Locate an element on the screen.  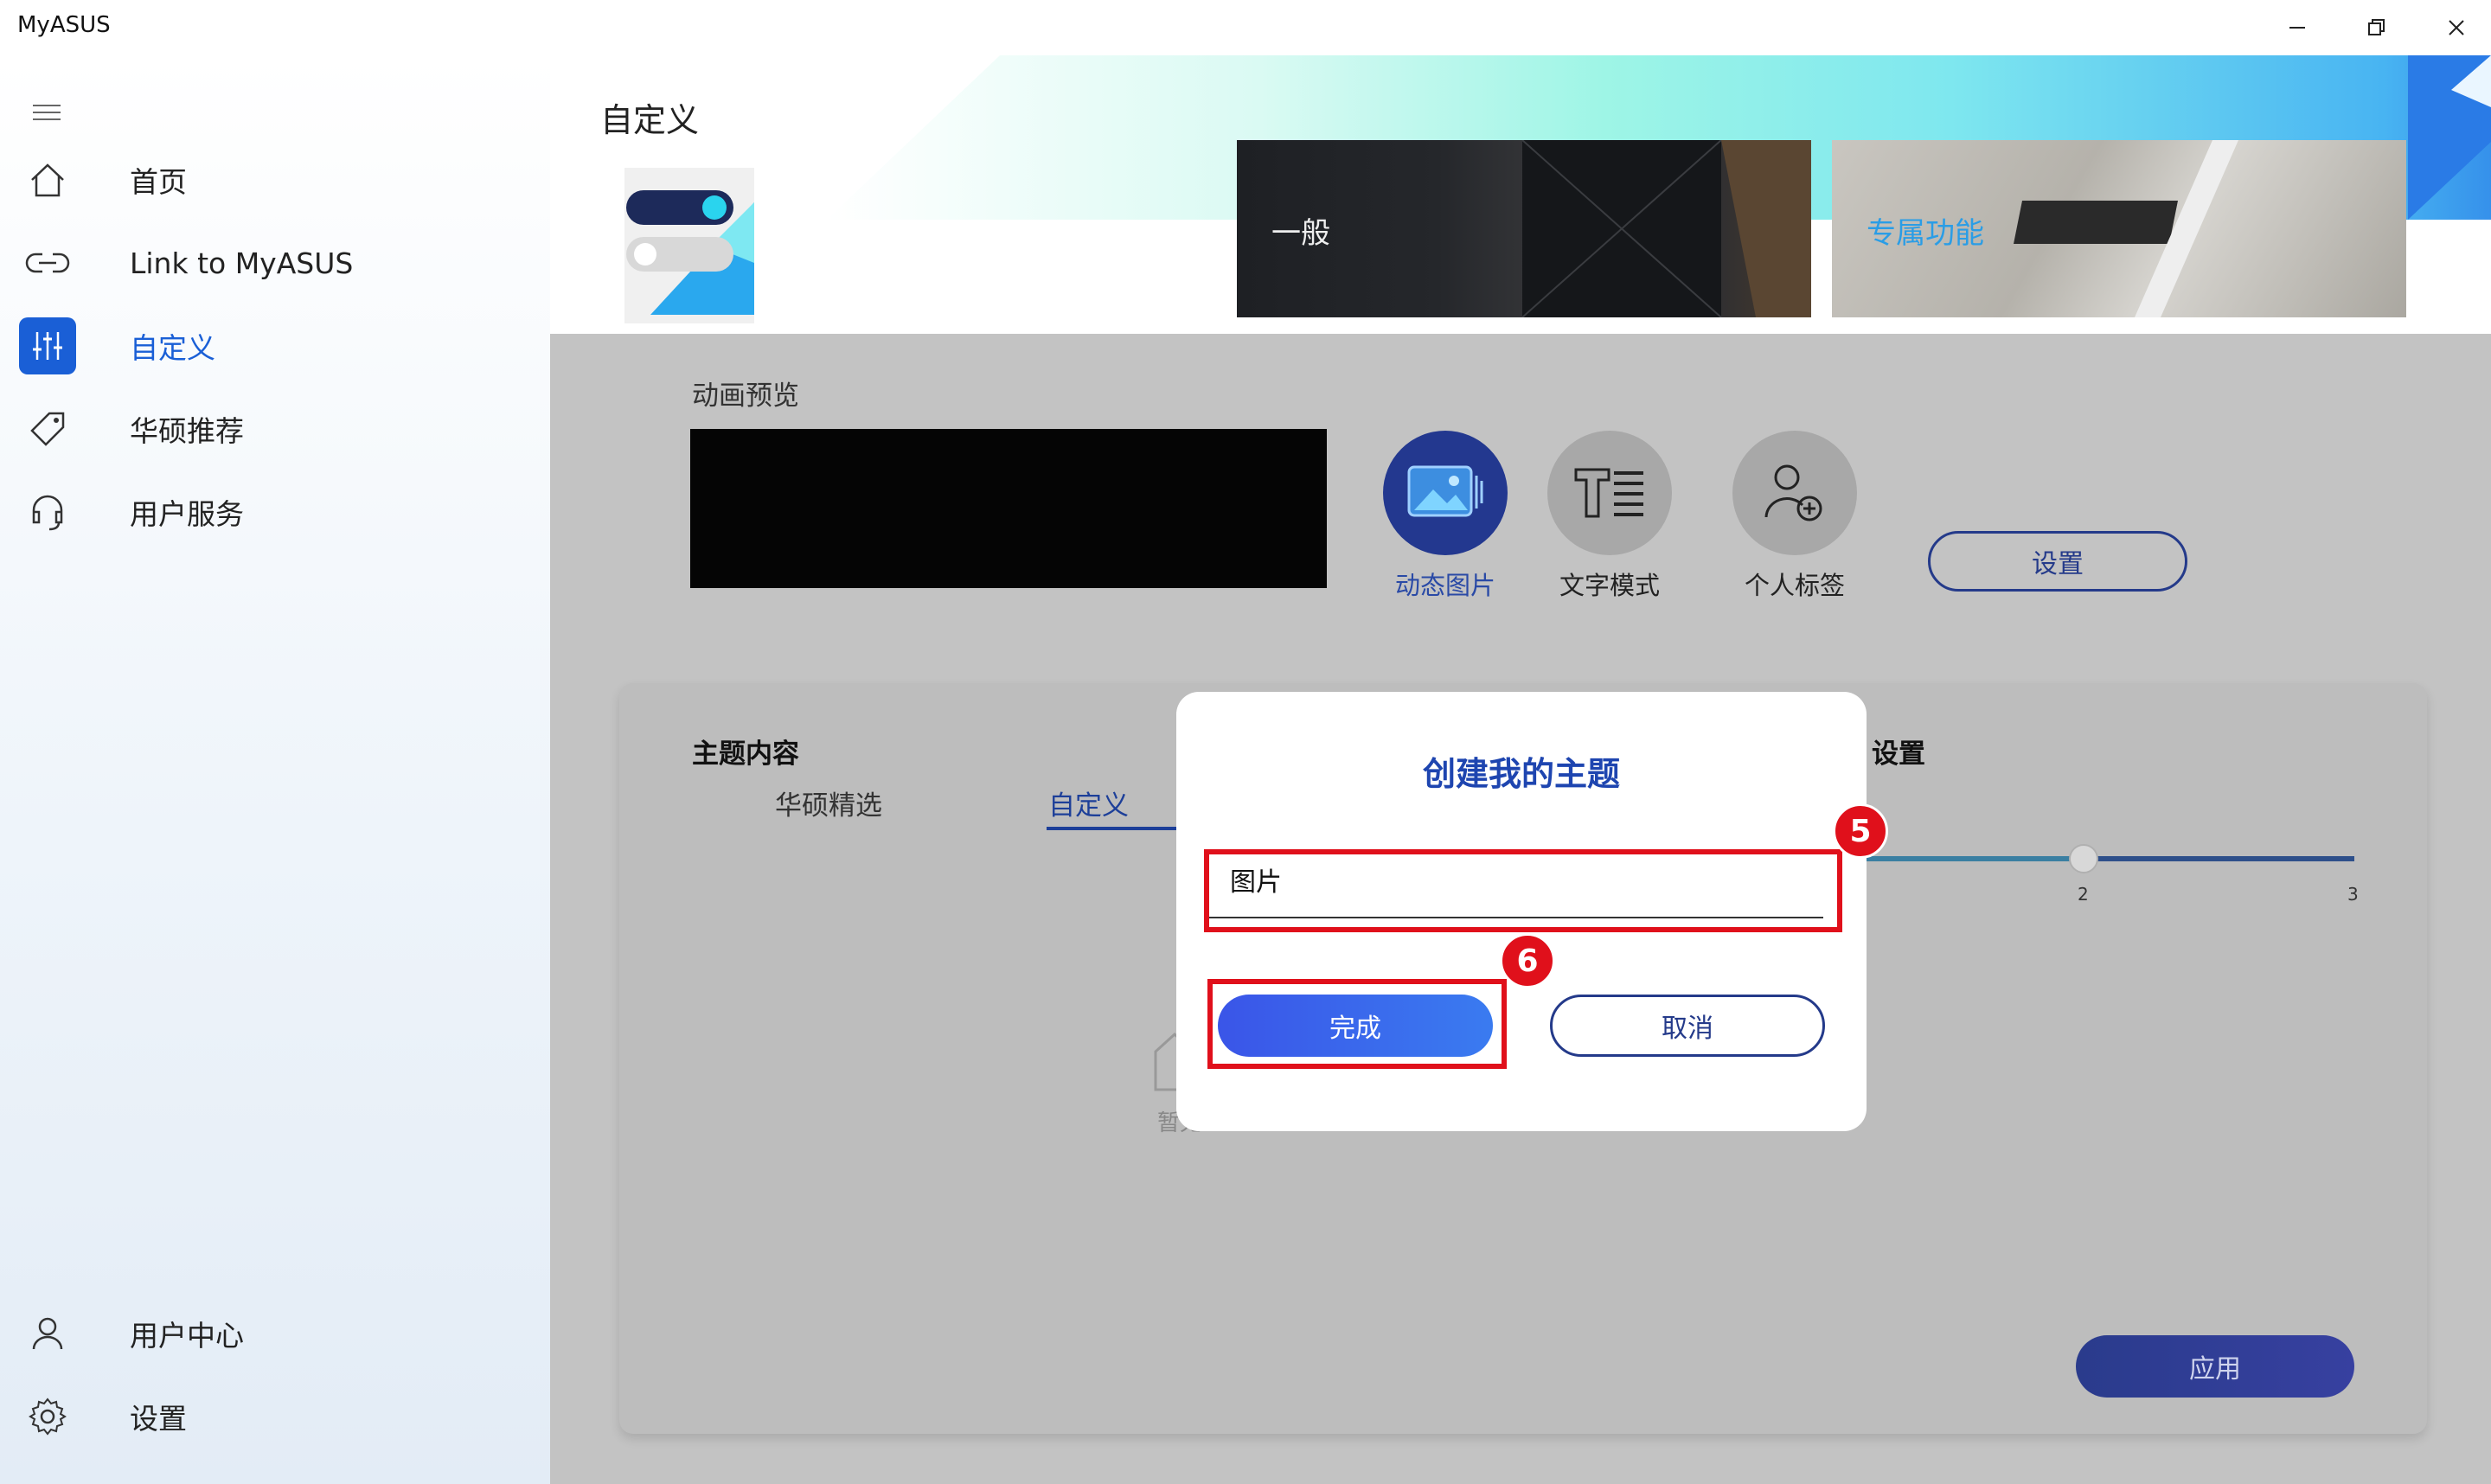
headset-icon is located at coordinates (47, 512).